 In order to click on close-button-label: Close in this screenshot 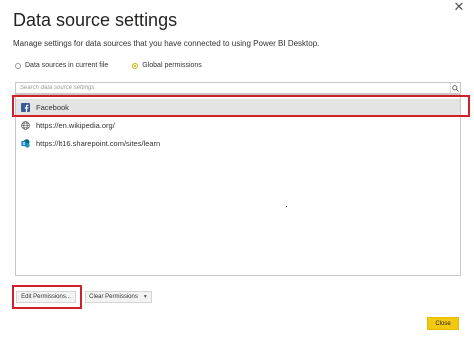, I will do `click(443, 323)`.